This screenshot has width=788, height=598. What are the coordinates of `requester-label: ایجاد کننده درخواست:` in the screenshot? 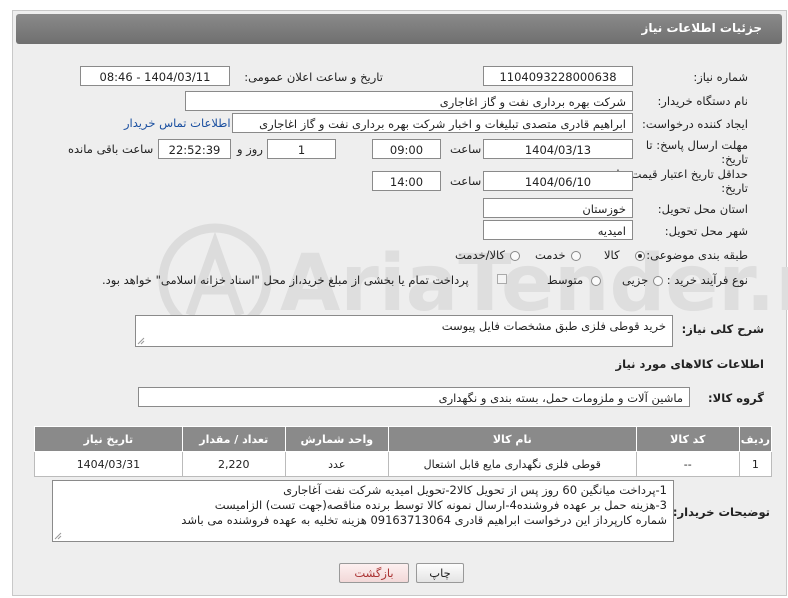 It's located at (695, 124).